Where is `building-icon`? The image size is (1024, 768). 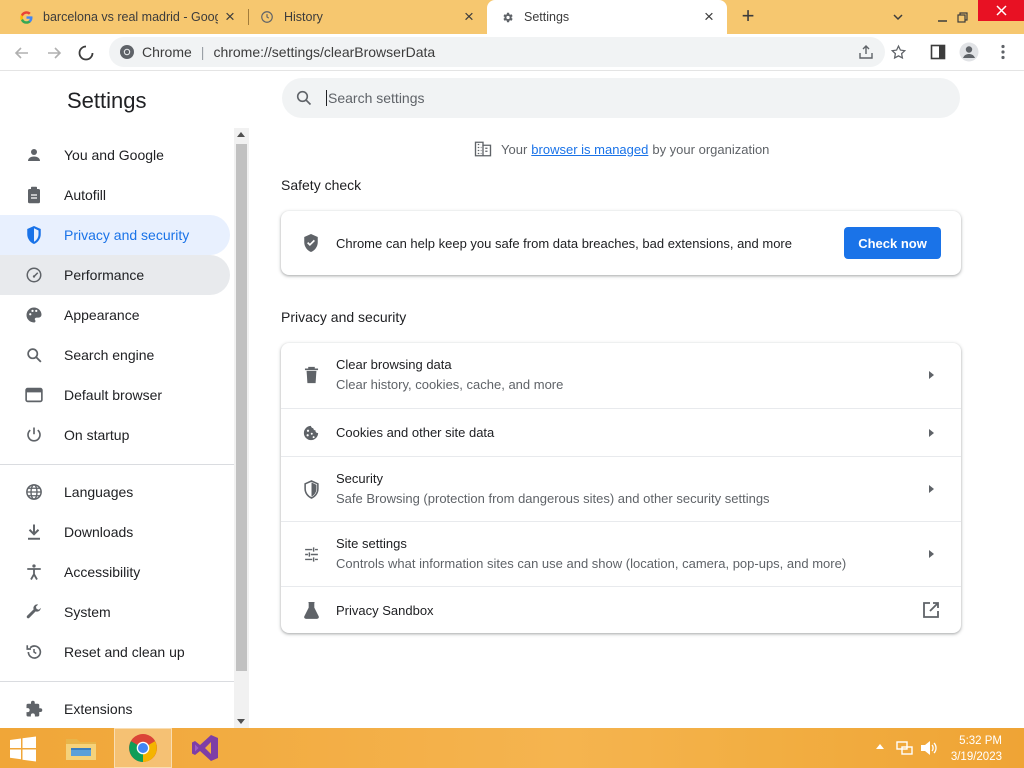 building-icon is located at coordinates (483, 149).